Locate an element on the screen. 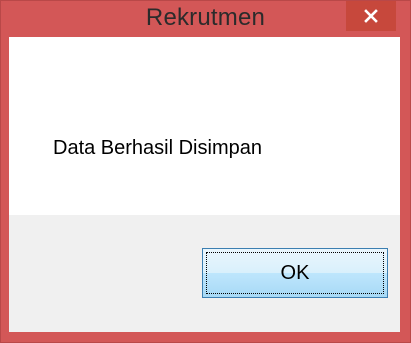  close-icon is located at coordinates (371, 16).